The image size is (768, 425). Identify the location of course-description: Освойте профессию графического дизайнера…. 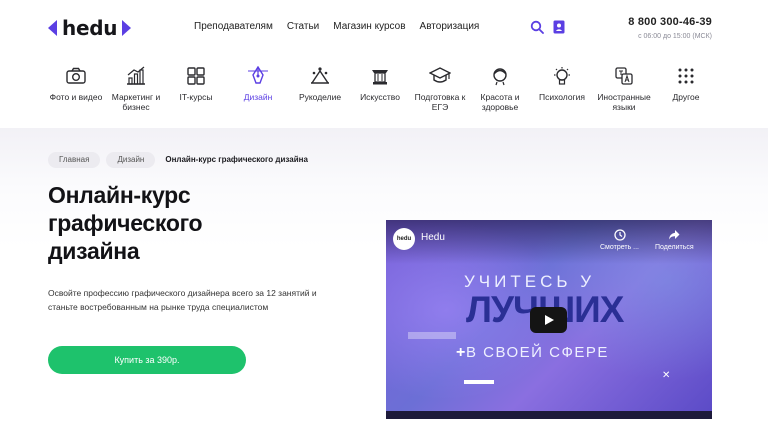
(182, 300).